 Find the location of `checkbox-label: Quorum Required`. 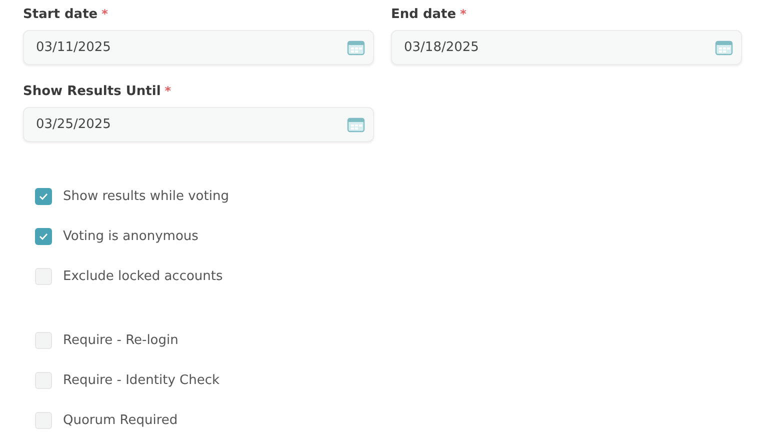

checkbox-label: Quorum Required is located at coordinates (120, 420).